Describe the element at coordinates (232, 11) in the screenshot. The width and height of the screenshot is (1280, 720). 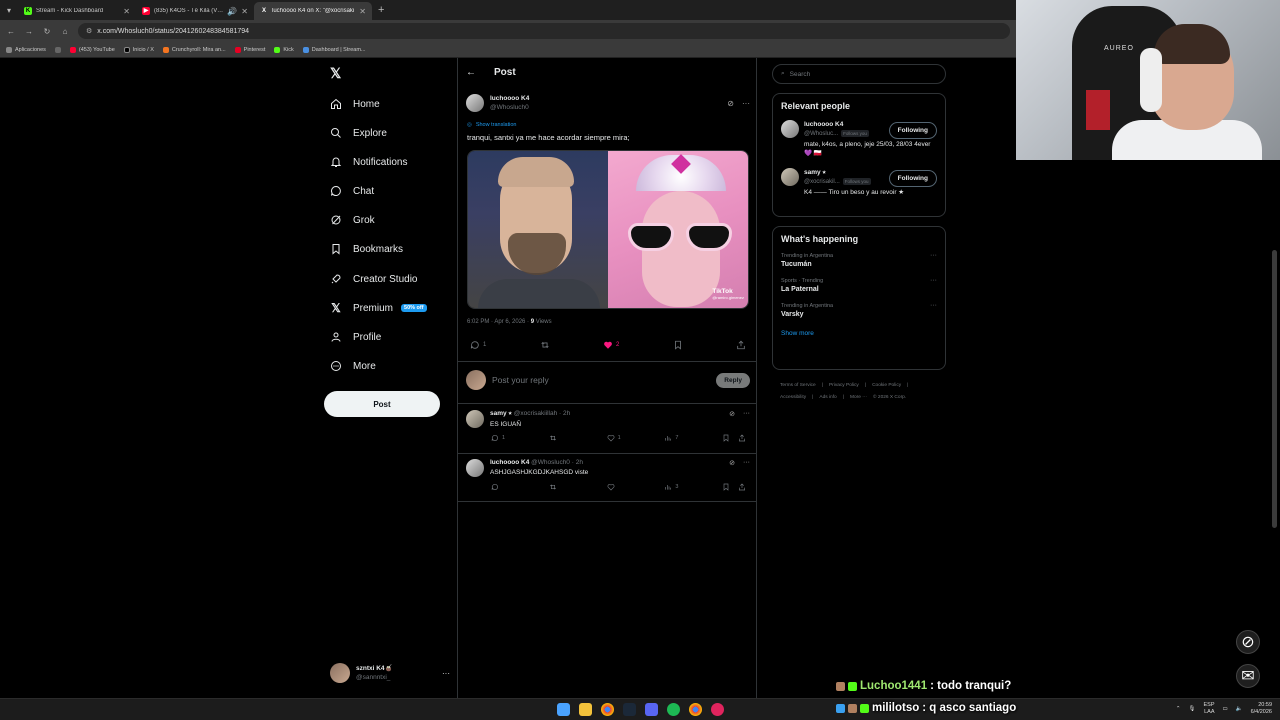
I see `speaker-icon: 🔊` at that location.